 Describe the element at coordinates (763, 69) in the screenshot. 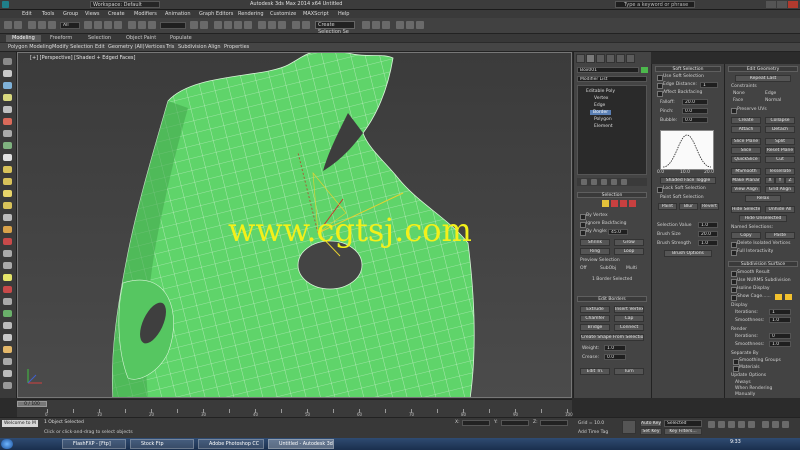

I see `edit-geometry-header: Edit Geometry` at that location.